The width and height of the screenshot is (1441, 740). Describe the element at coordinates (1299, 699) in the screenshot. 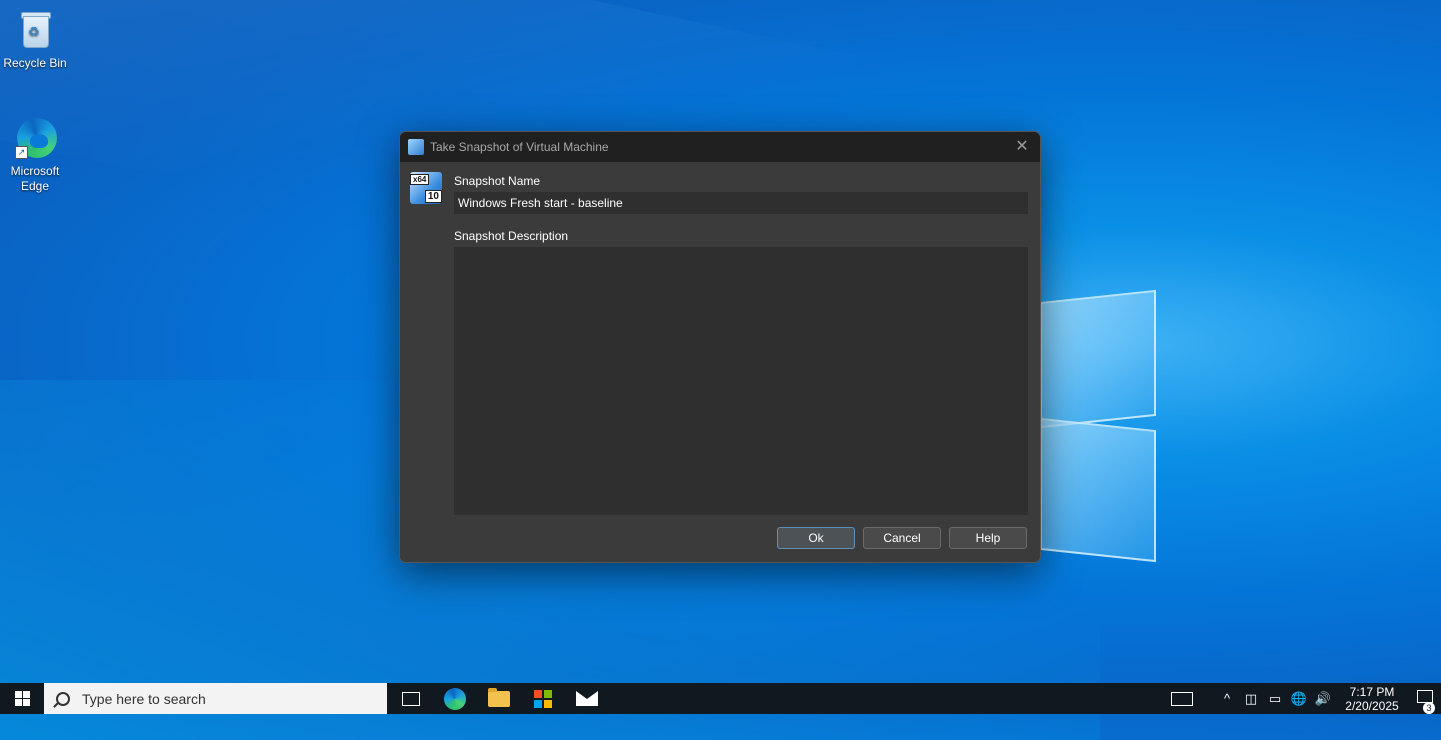

I see `network-globe-icon: 🌐` at that location.